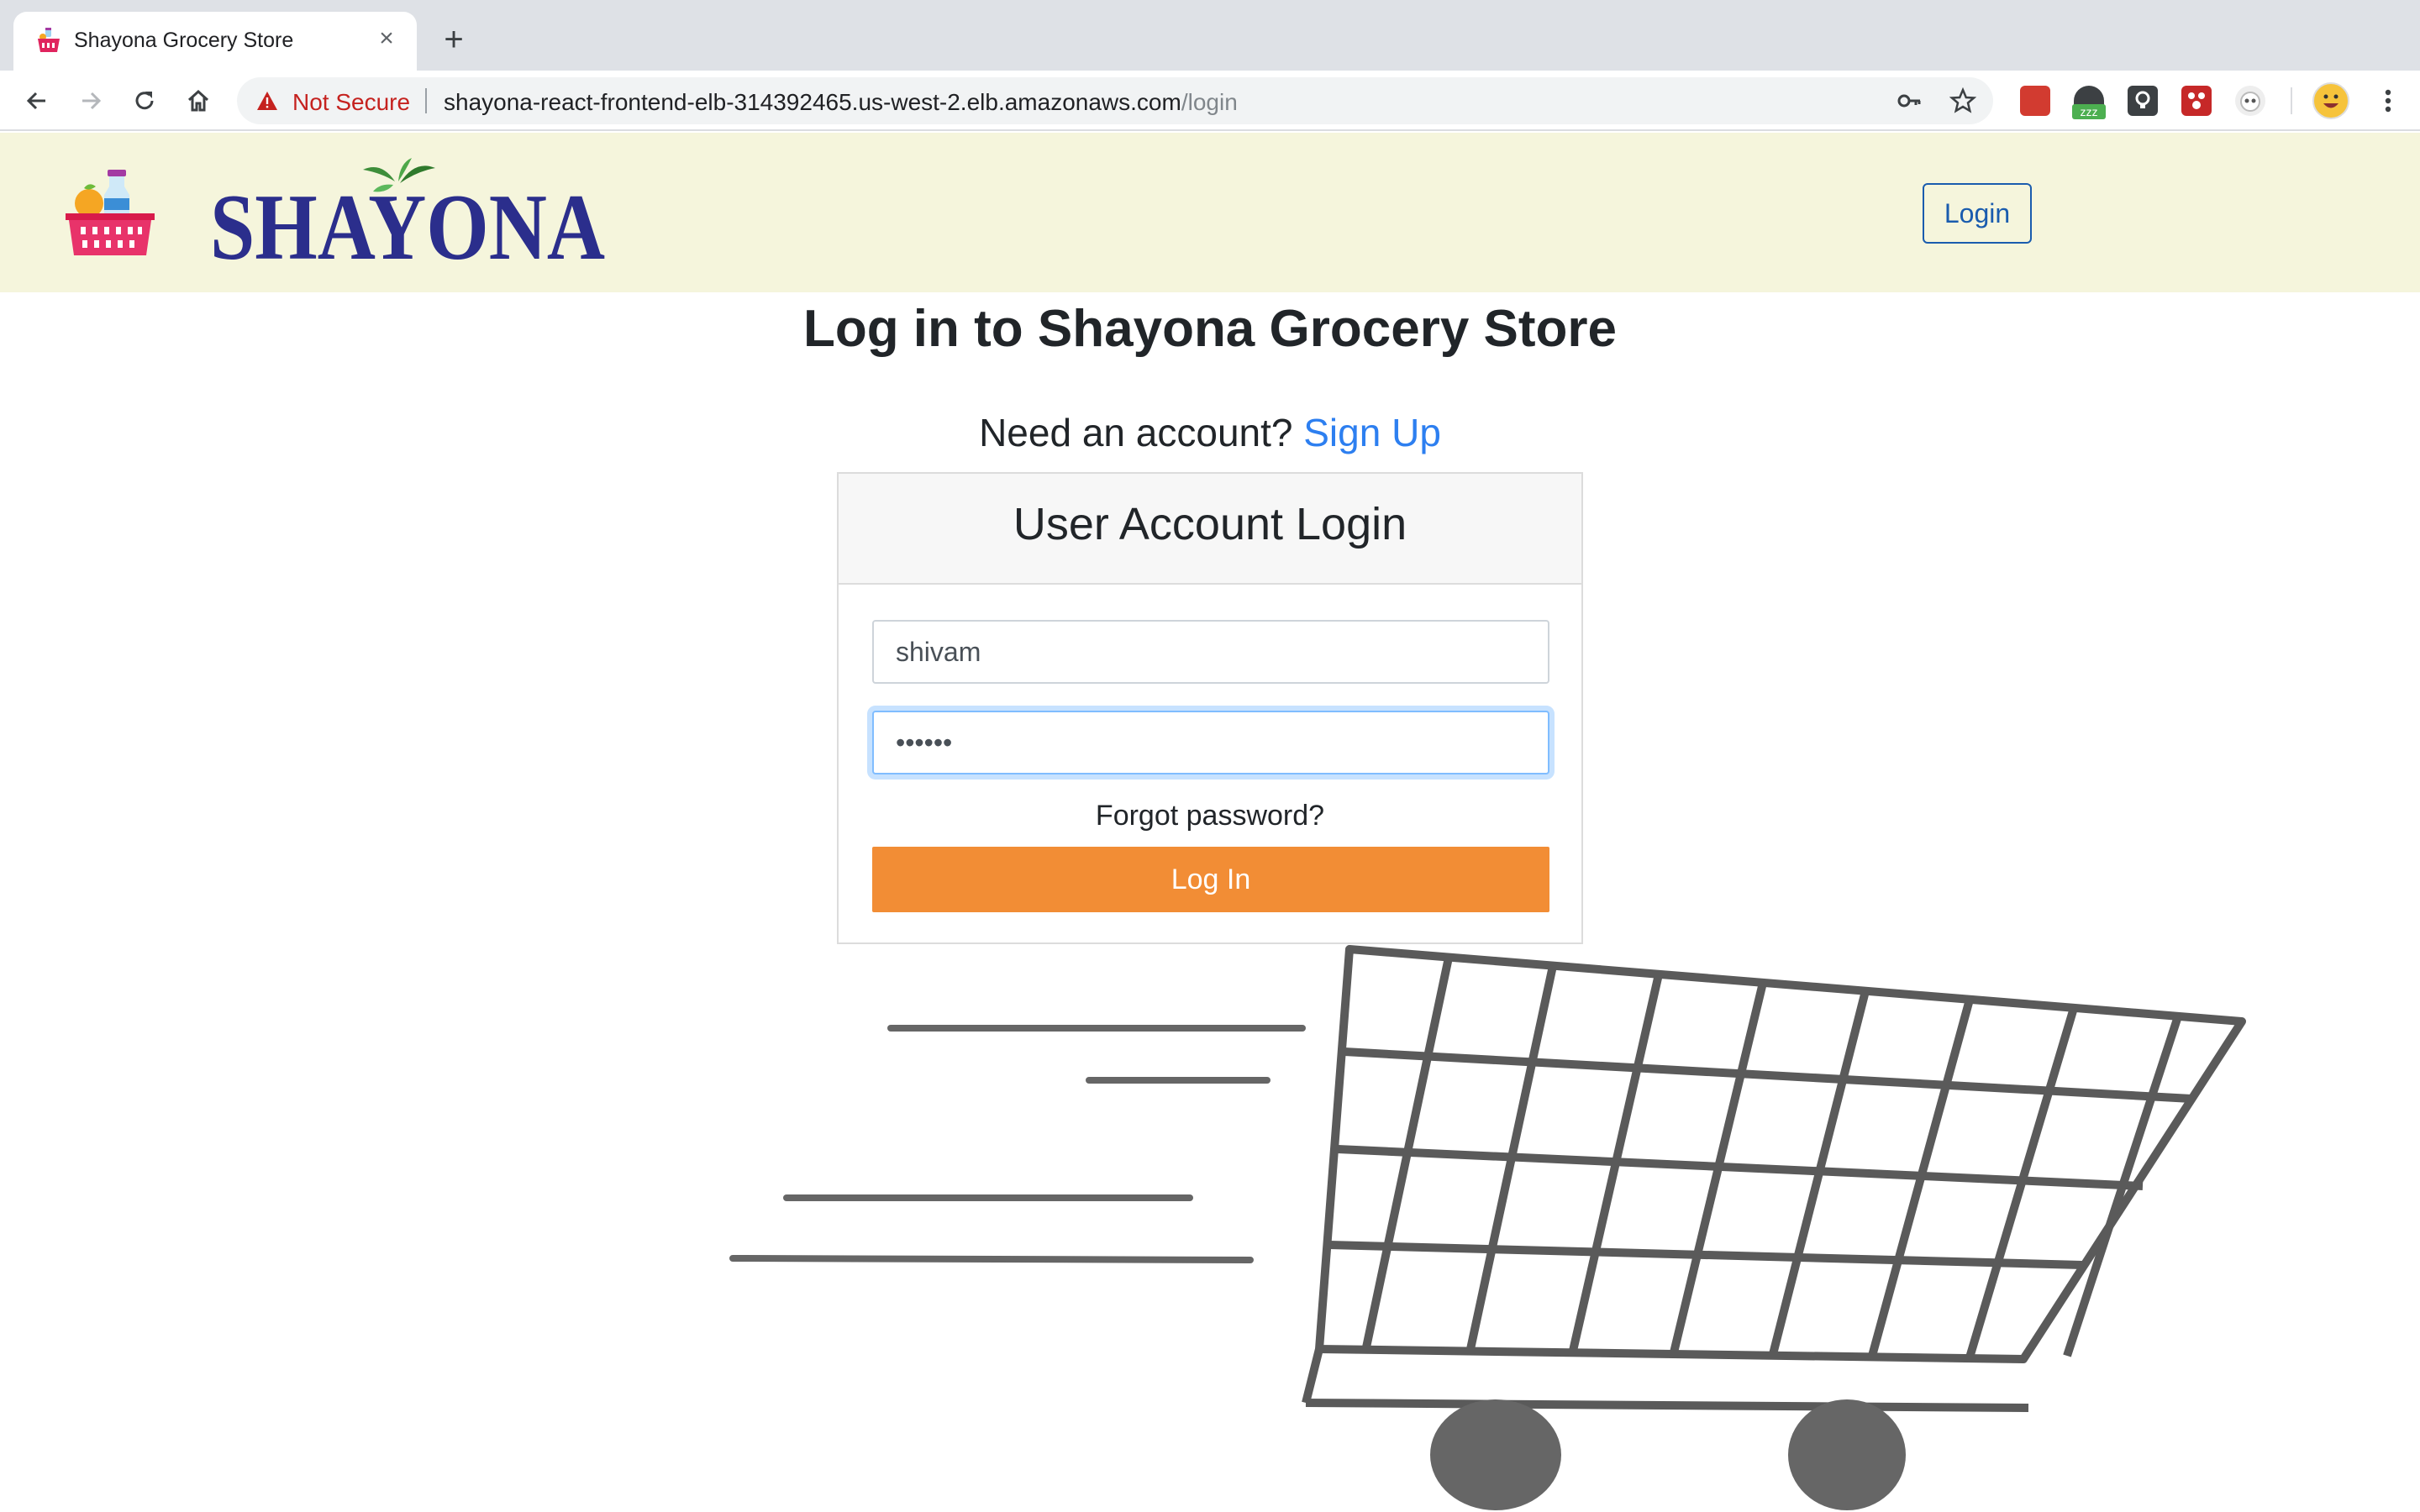  I want to click on panda-extension-icon, so click(2250, 101).